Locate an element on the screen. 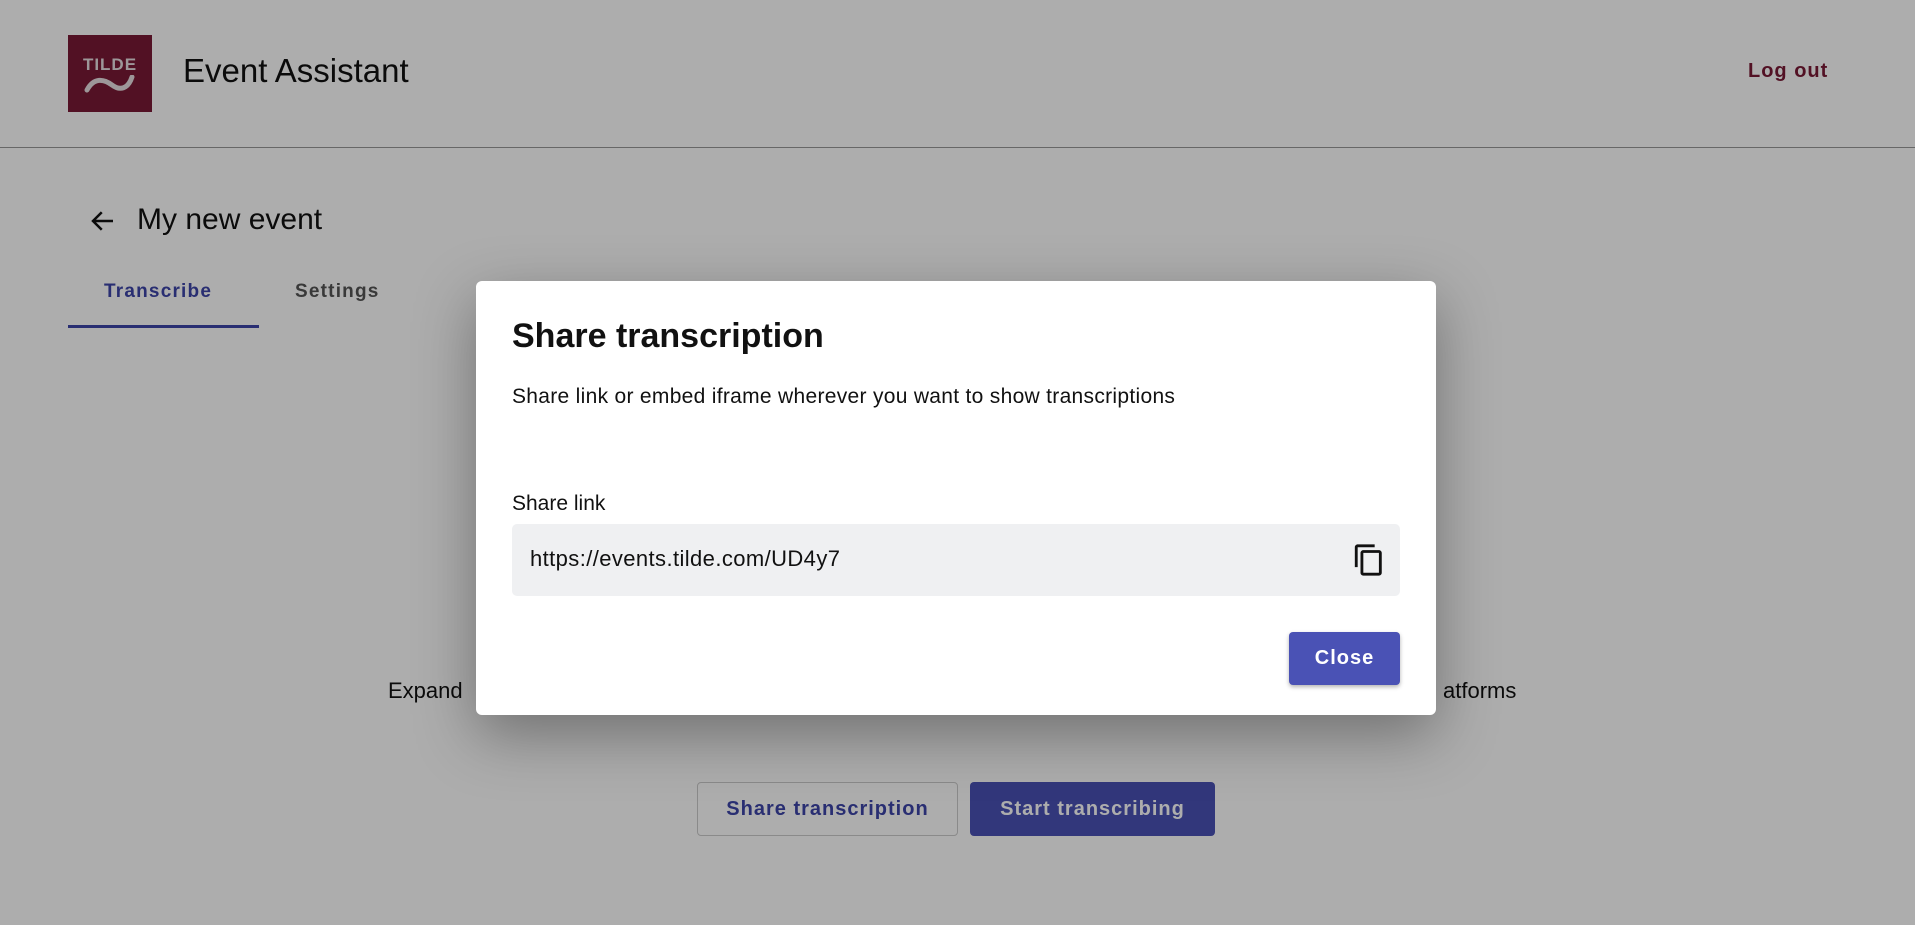 The height and width of the screenshot is (925, 1915). share-link-field: https://events.tilde.com/UD4y7 is located at coordinates (956, 560).